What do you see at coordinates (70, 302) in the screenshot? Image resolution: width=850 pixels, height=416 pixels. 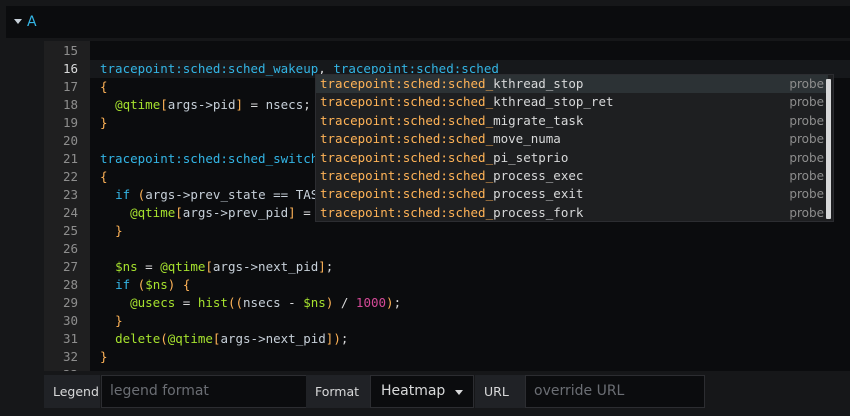 I see `line-number: 29` at bounding box center [70, 302].